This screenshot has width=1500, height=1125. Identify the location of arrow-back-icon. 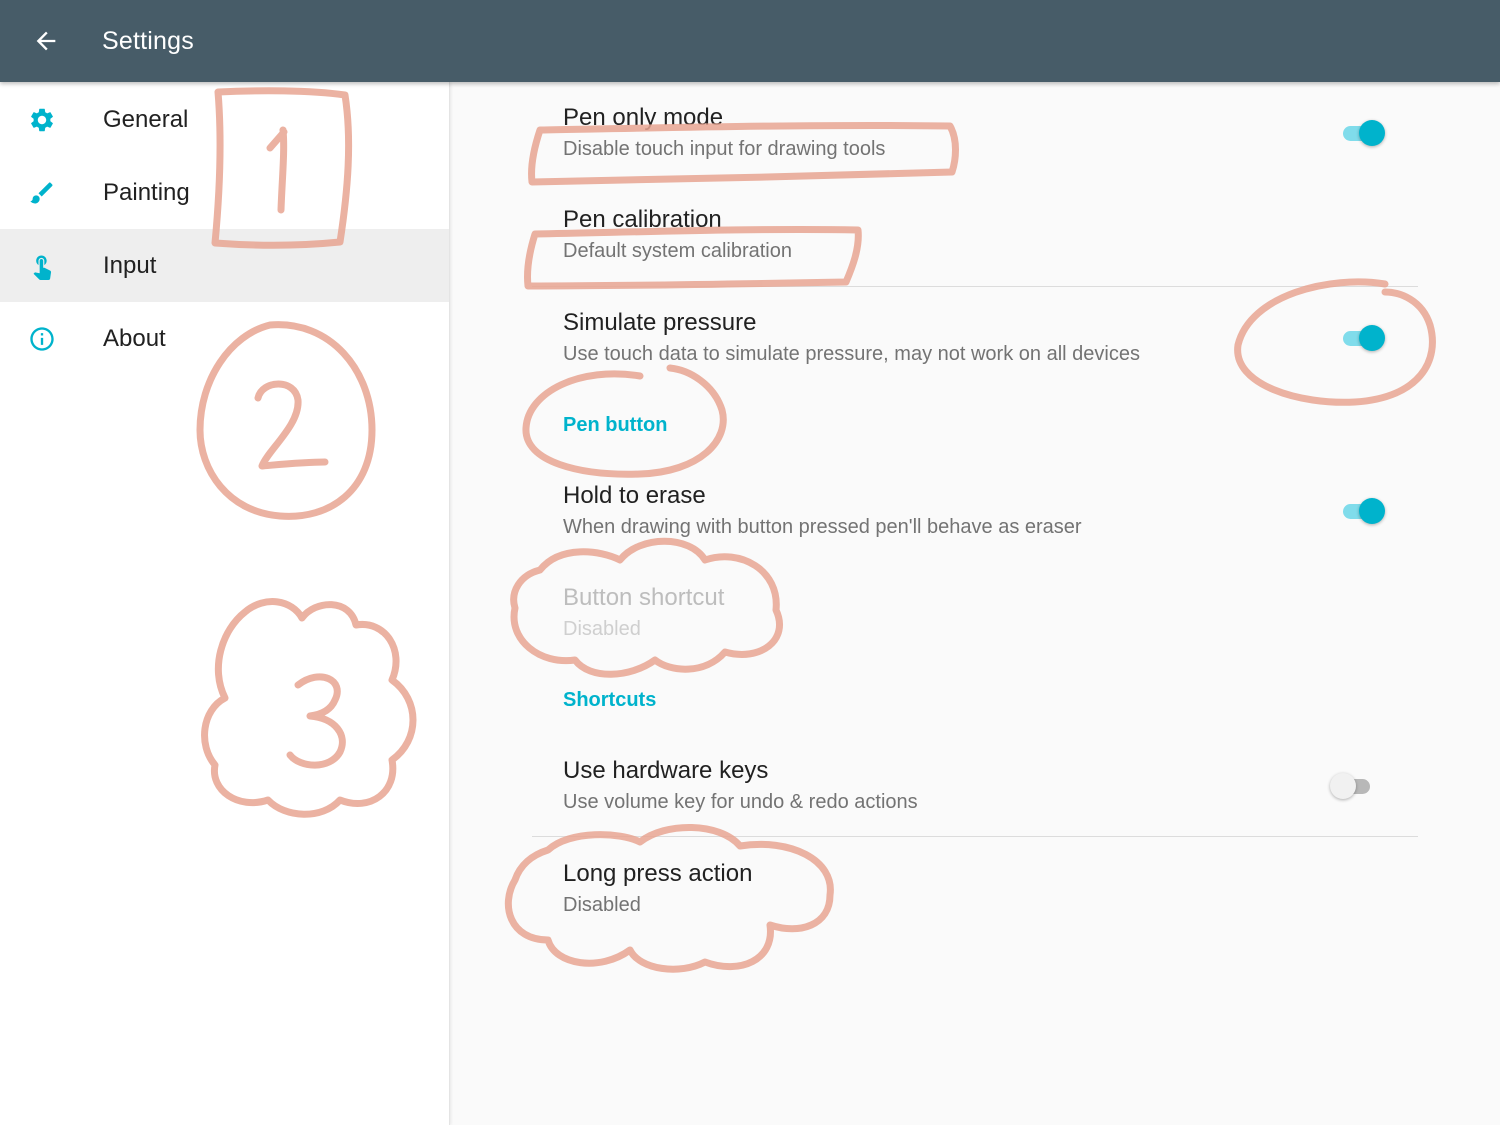
(46, 41).